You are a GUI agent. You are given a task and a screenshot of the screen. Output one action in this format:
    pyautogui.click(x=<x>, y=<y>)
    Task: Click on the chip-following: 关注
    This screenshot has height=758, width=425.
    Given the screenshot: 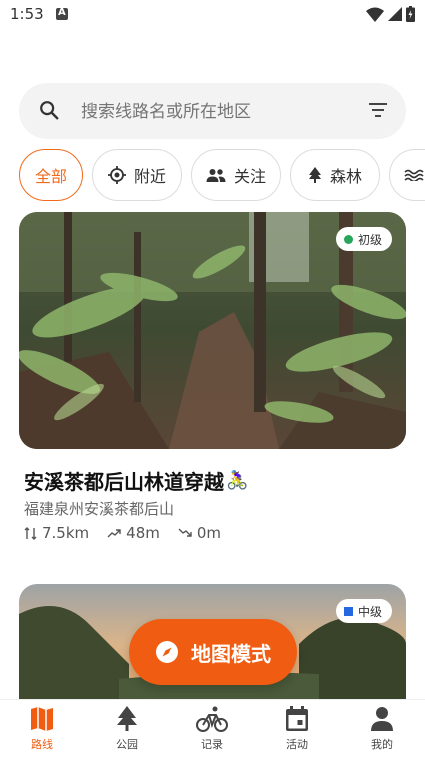 What is the action you would take?
    pyautogui.click(x=236, y=175)
    